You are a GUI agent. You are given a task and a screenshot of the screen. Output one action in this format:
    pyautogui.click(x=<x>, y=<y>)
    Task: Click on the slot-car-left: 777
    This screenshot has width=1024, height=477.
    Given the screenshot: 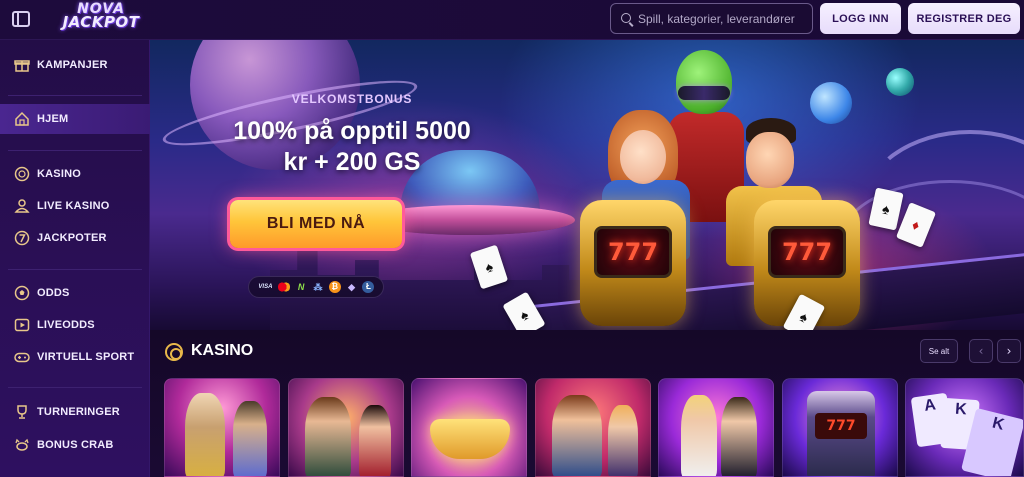 What is the action you would take?
    pyautogui.click(x=633, y=263)
    